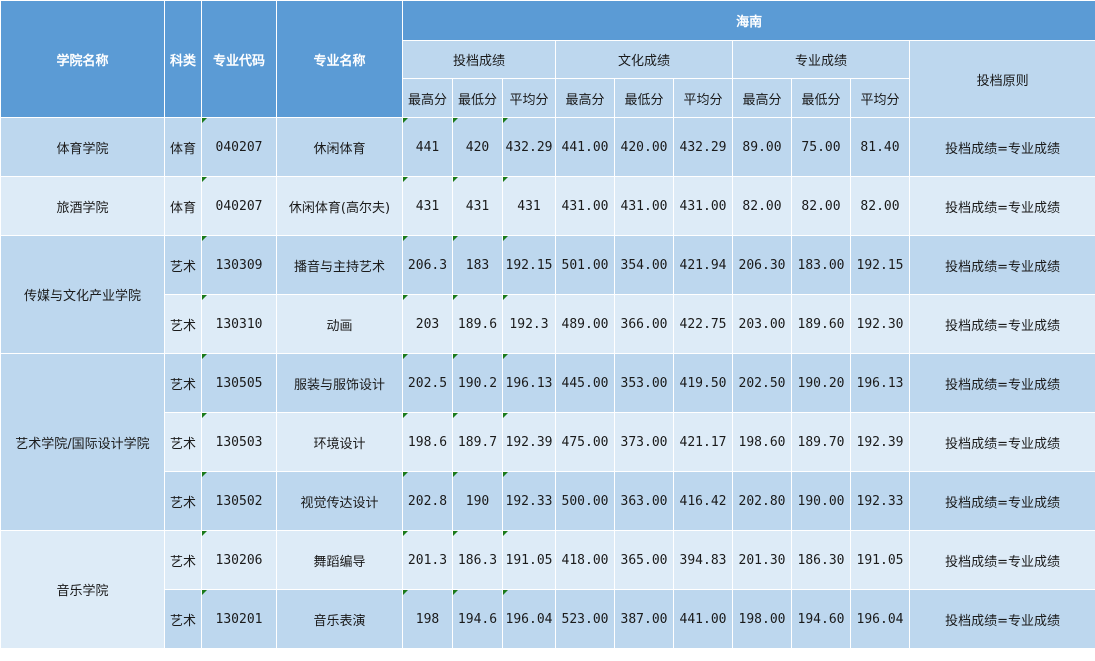 Image resolution: width=1095 pixels, height=661 pixels. Describe the element at coordinates (477, 324) in the screenshot. I see `tou-min-cell: 189.6` at that location.